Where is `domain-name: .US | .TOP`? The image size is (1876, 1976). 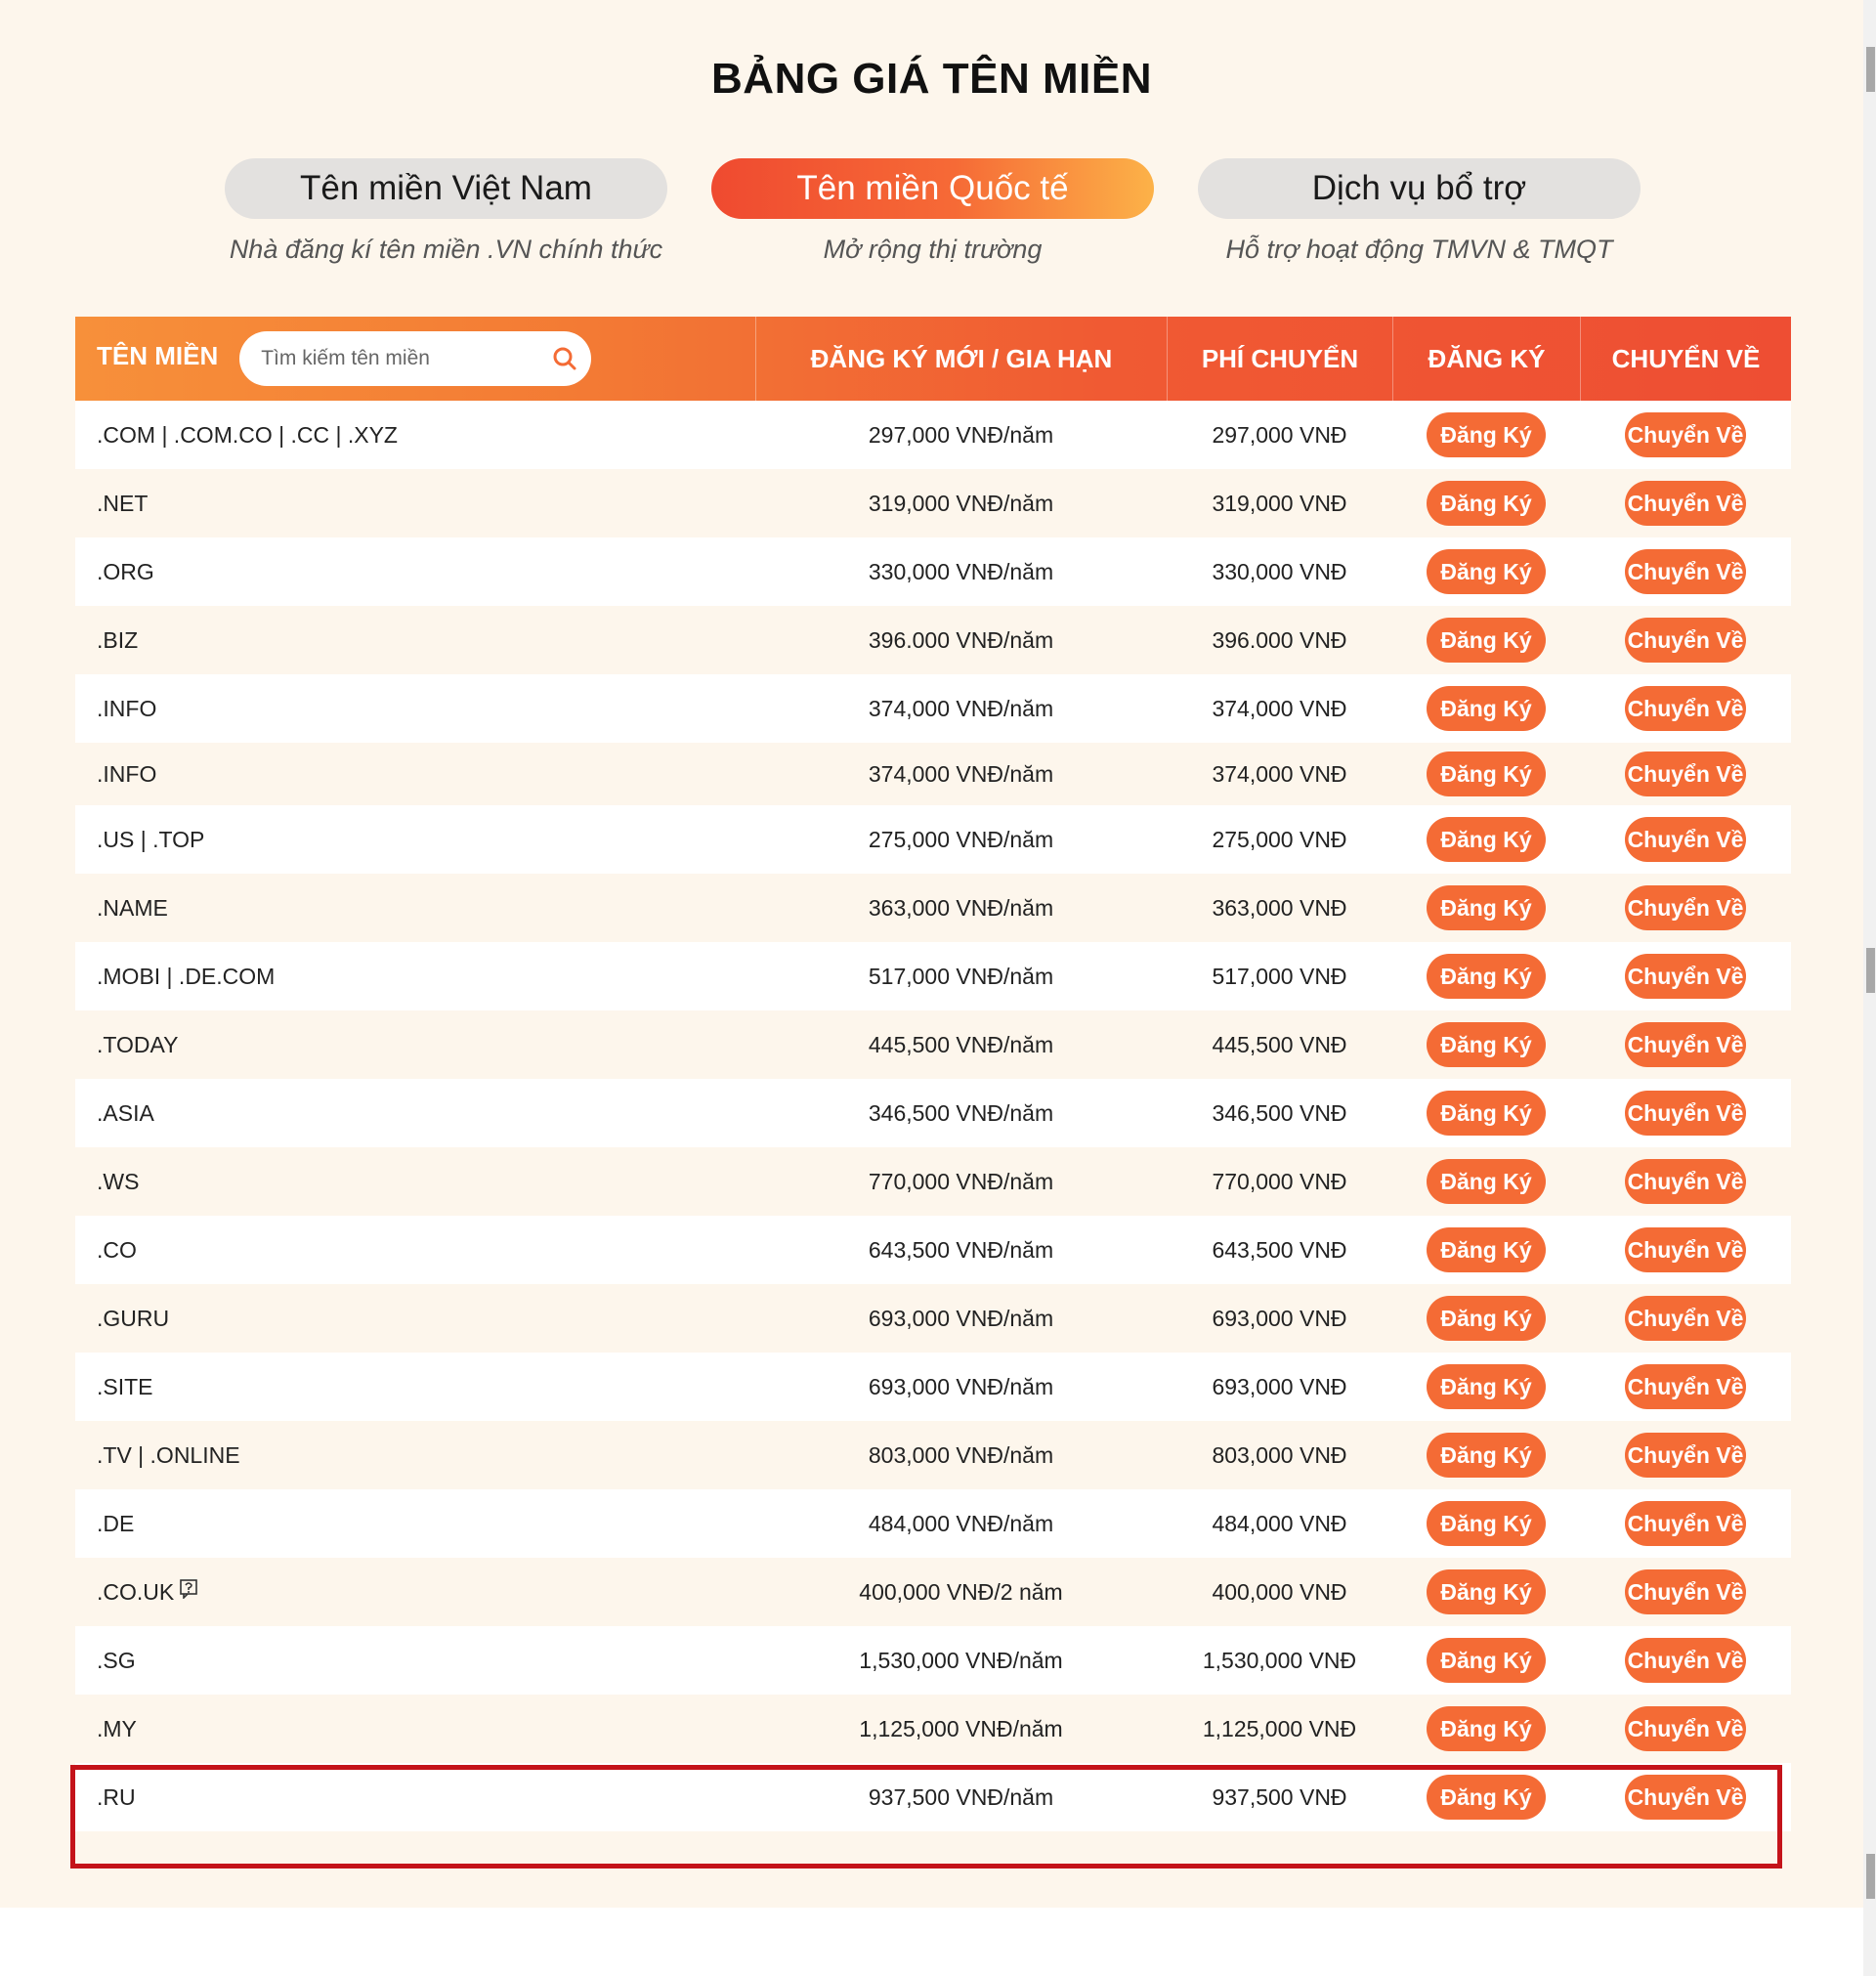 domain-name: .US | .TOP is located at coordinates (150, 840).